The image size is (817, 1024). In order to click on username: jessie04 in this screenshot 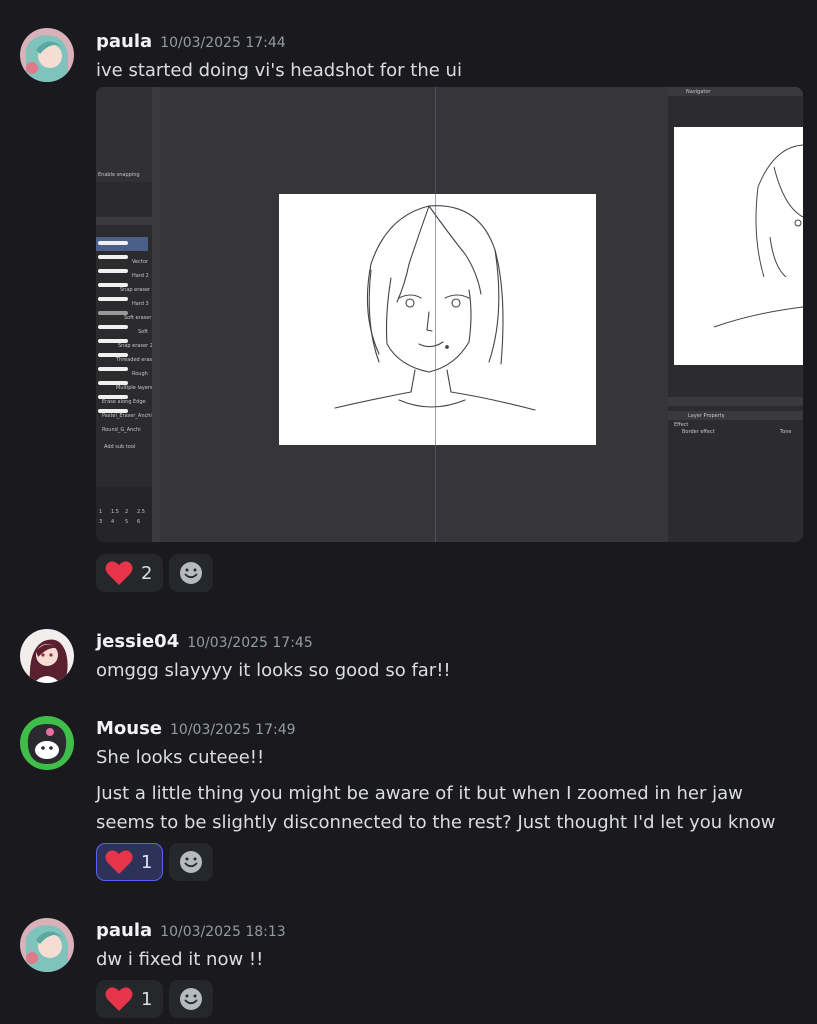, I will do `click(137, 641)`.